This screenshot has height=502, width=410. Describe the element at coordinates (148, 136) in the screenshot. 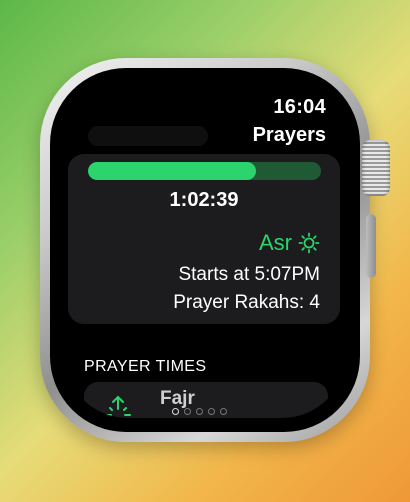

I see `status-bar-background` at that location.